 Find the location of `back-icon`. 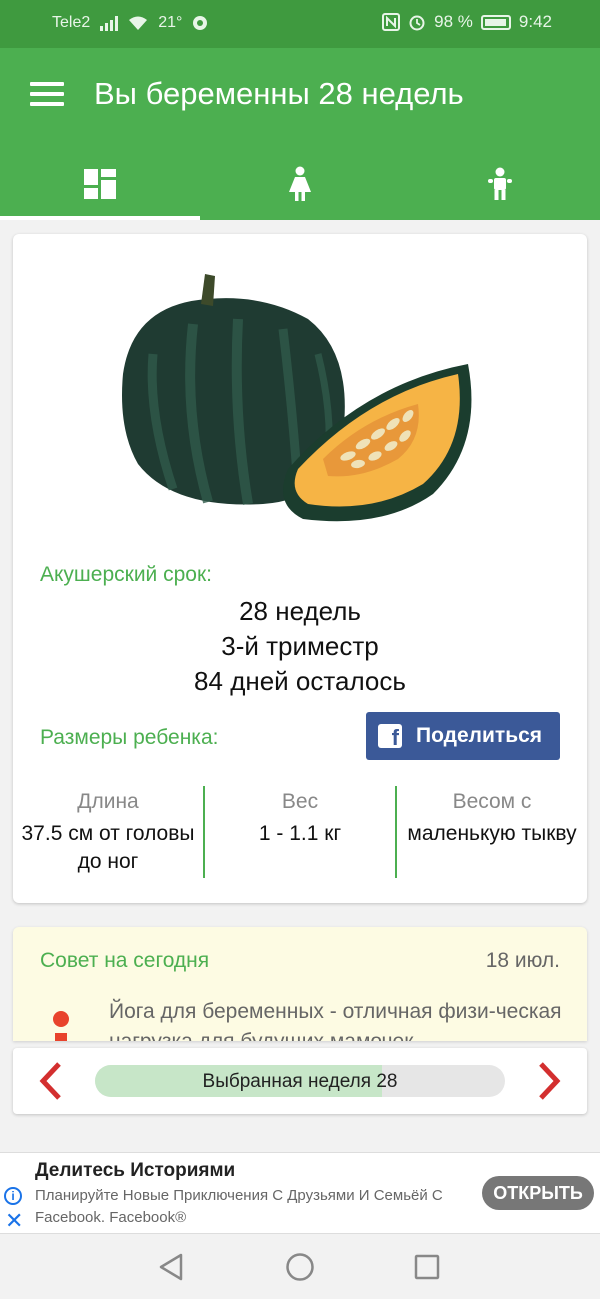

back-icon is located at coordinates (171, 1267).